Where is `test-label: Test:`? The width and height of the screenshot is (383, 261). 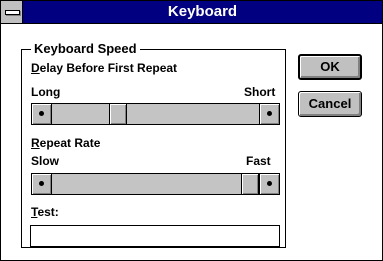 test-label: Test: is located at coordinates (45, 212).